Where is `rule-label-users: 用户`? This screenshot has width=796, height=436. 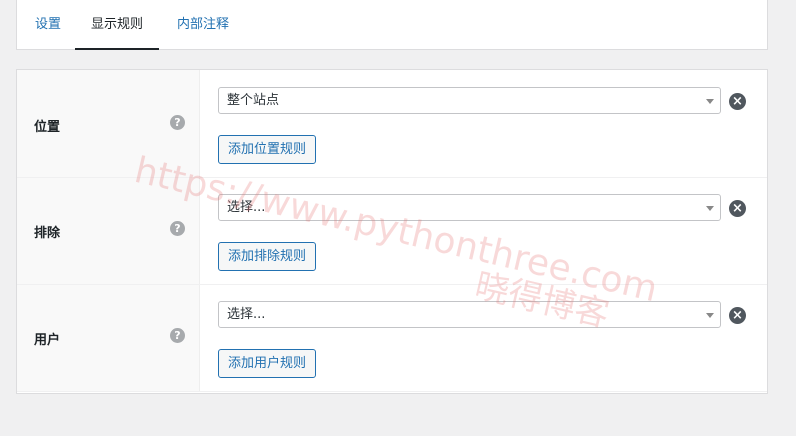 rule-label-users: 用户 is located at coordinates (47, 340).